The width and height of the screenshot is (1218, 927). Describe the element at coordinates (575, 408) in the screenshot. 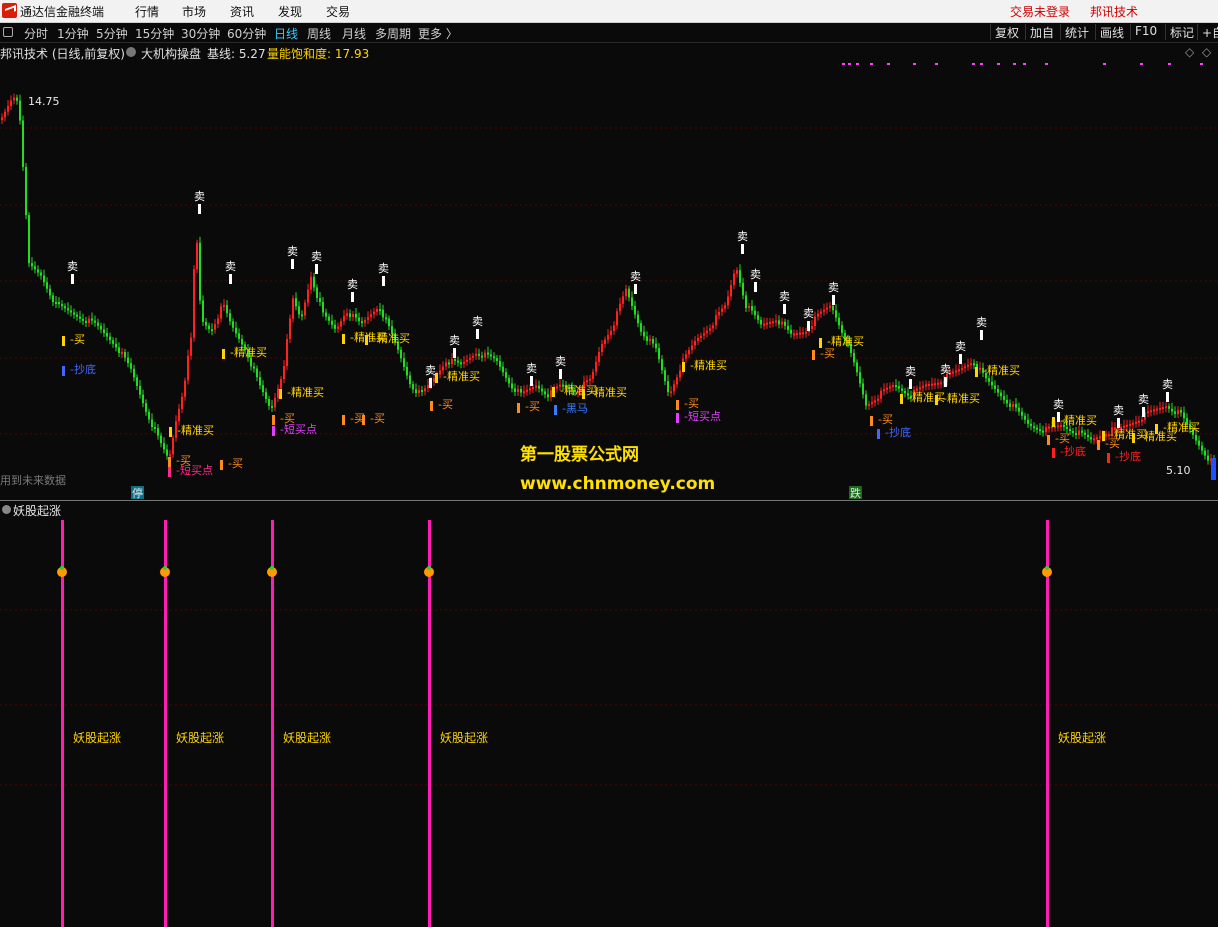

I see `buy-label: -黑马` at that location.